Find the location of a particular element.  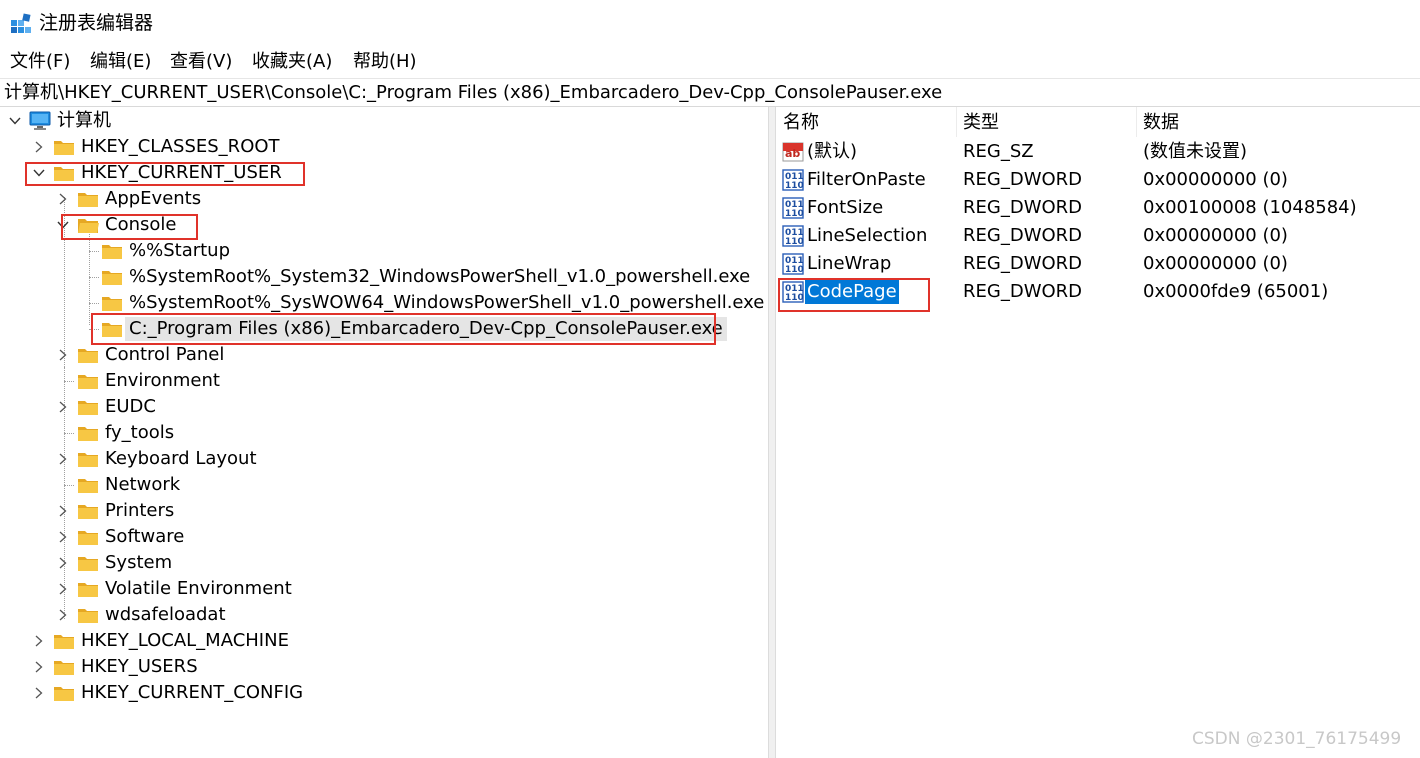

menu-file: 文件(F) is located at coordinates (40, 62).